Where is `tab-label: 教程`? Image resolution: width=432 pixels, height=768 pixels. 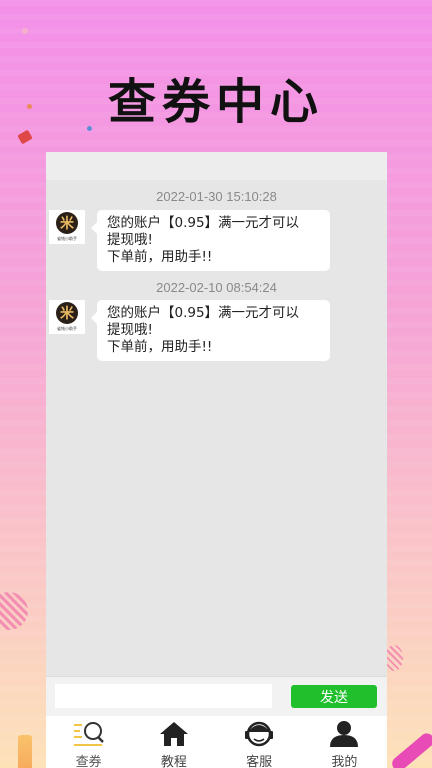
tab-label: 教程 is located at coordinates (173, 761).